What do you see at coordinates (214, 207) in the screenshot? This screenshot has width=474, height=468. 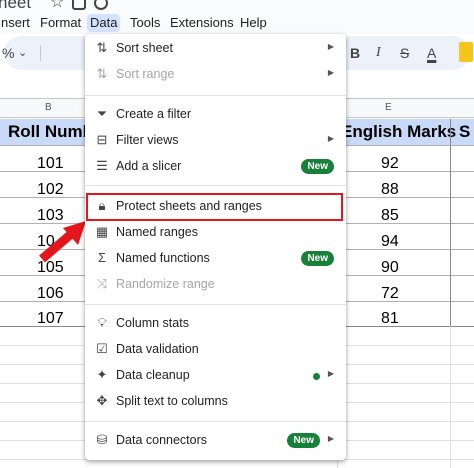 I see `red-highlight-box` at bounding box center [214, 207].